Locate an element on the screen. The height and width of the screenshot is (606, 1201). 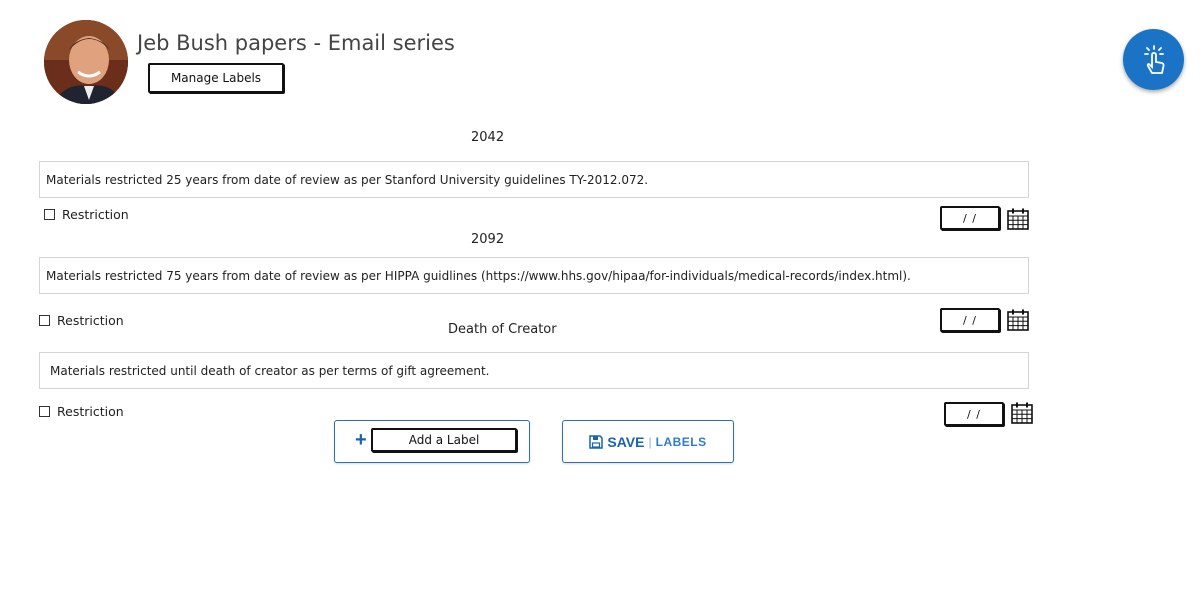
add-label-button: + Add a Label is located at coordinates (432, 441).